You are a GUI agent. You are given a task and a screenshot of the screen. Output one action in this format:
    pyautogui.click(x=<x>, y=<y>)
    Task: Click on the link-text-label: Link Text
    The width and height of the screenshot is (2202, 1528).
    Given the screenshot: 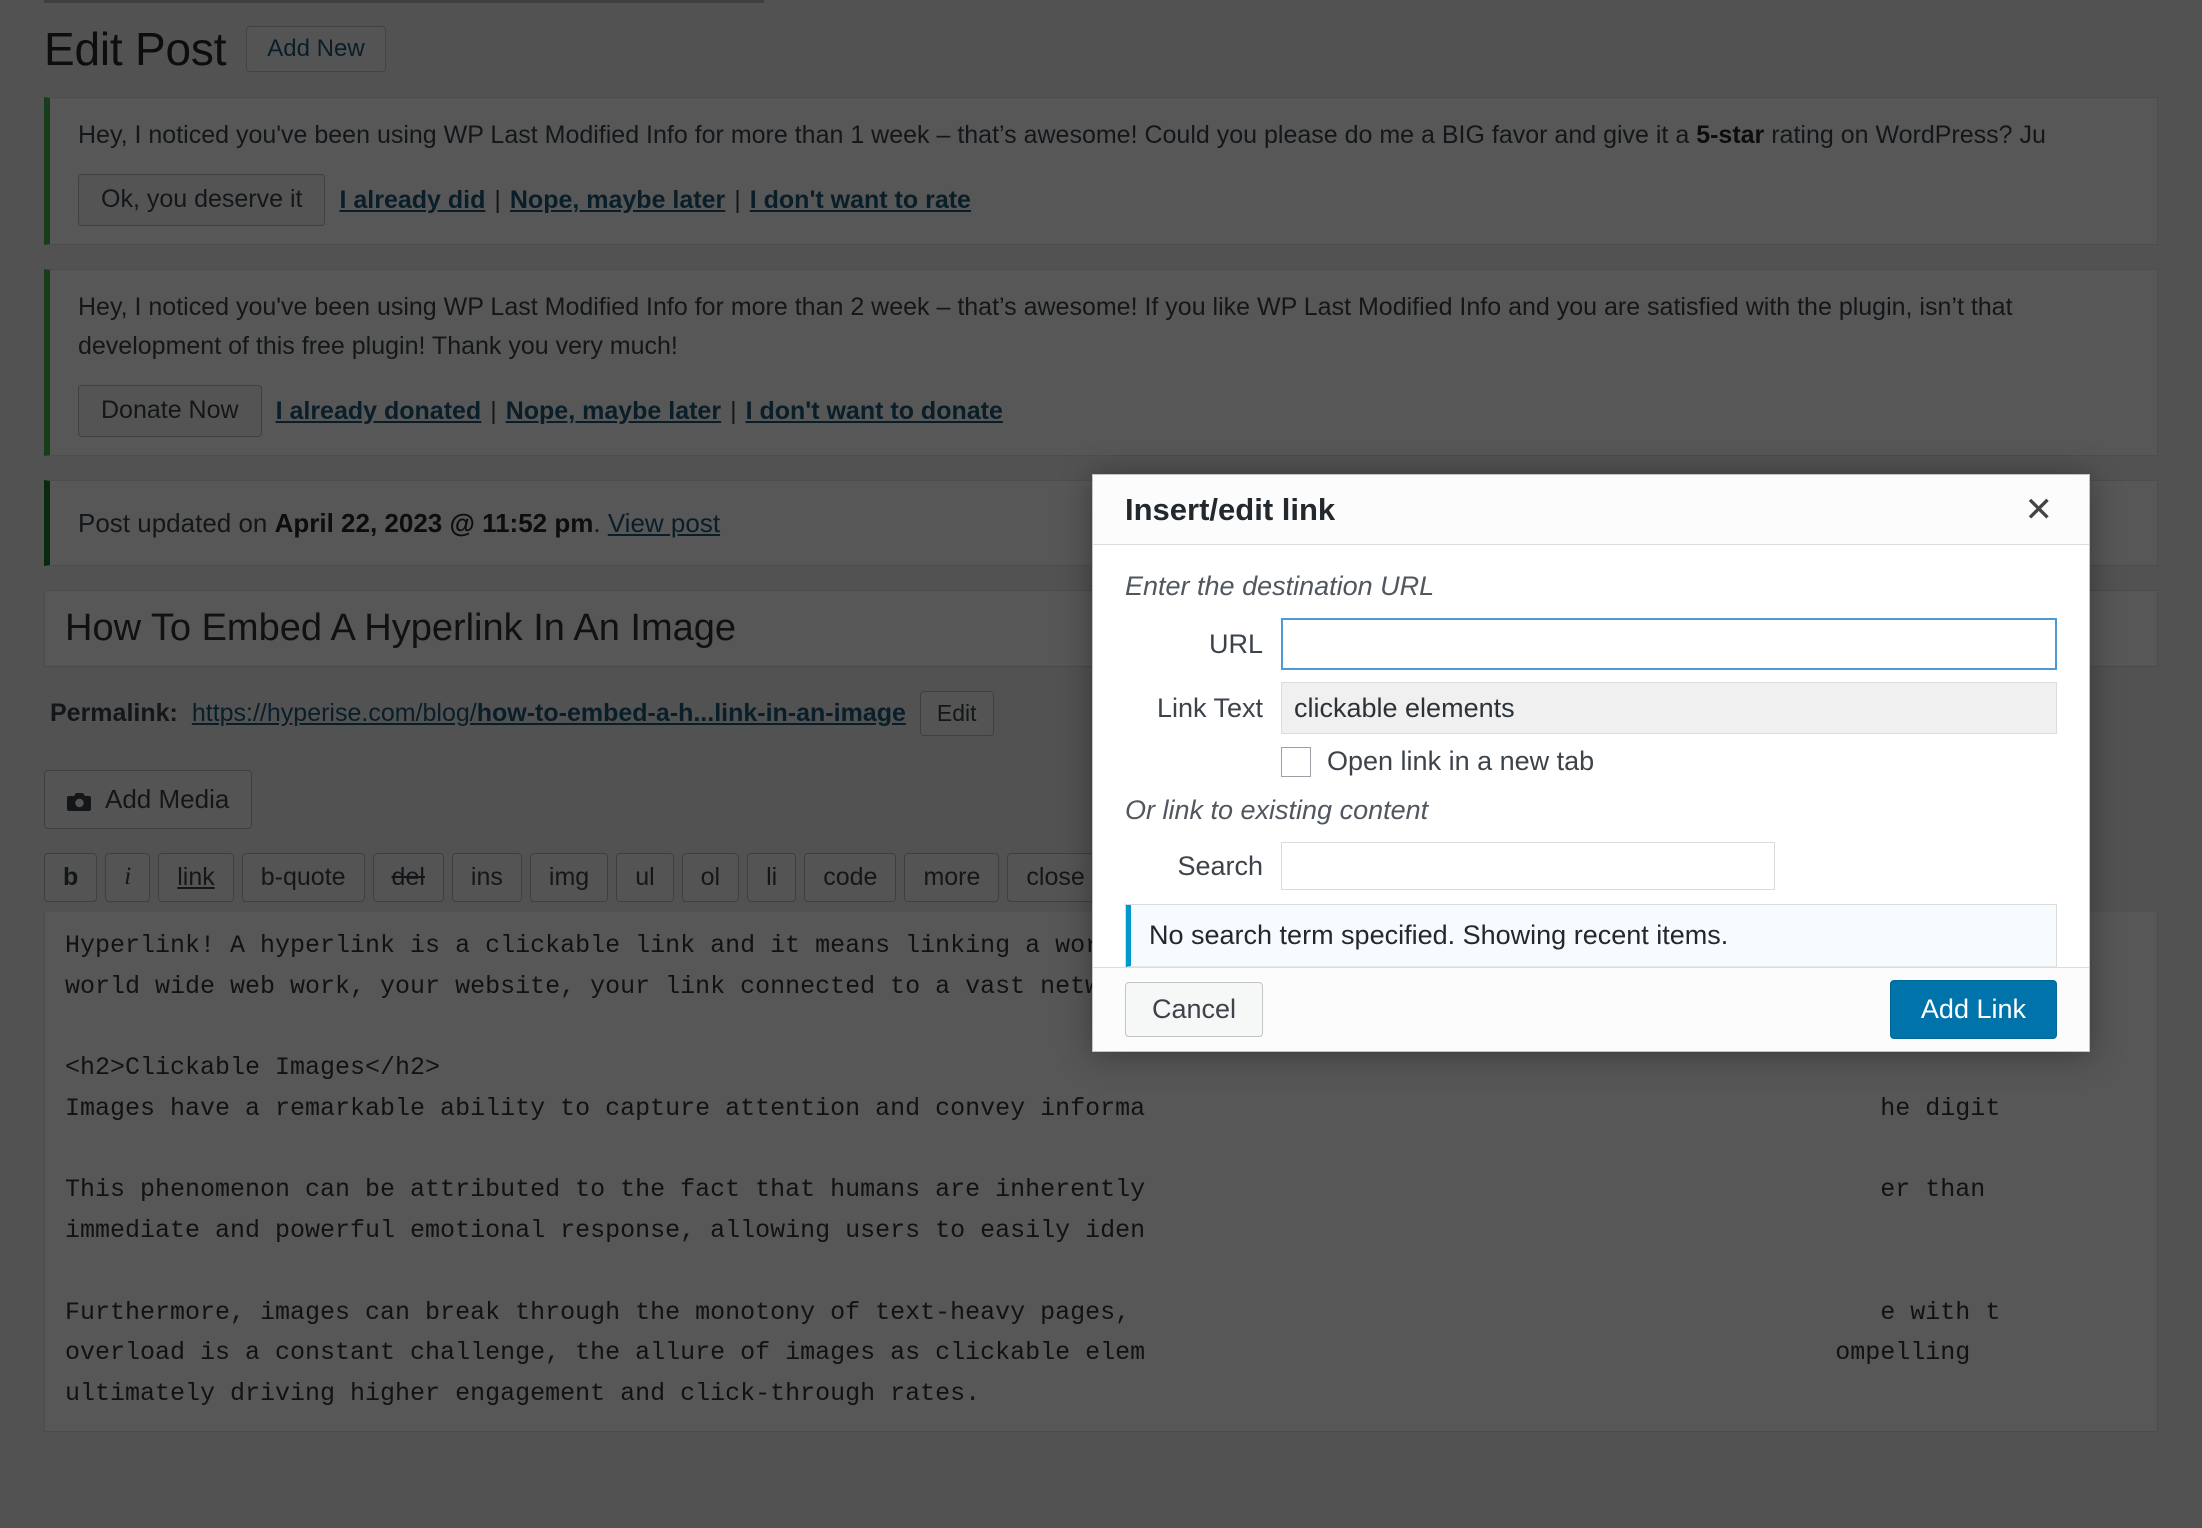 What is the action you would take?
    pyautogui.click(x=1209, y=707)
    